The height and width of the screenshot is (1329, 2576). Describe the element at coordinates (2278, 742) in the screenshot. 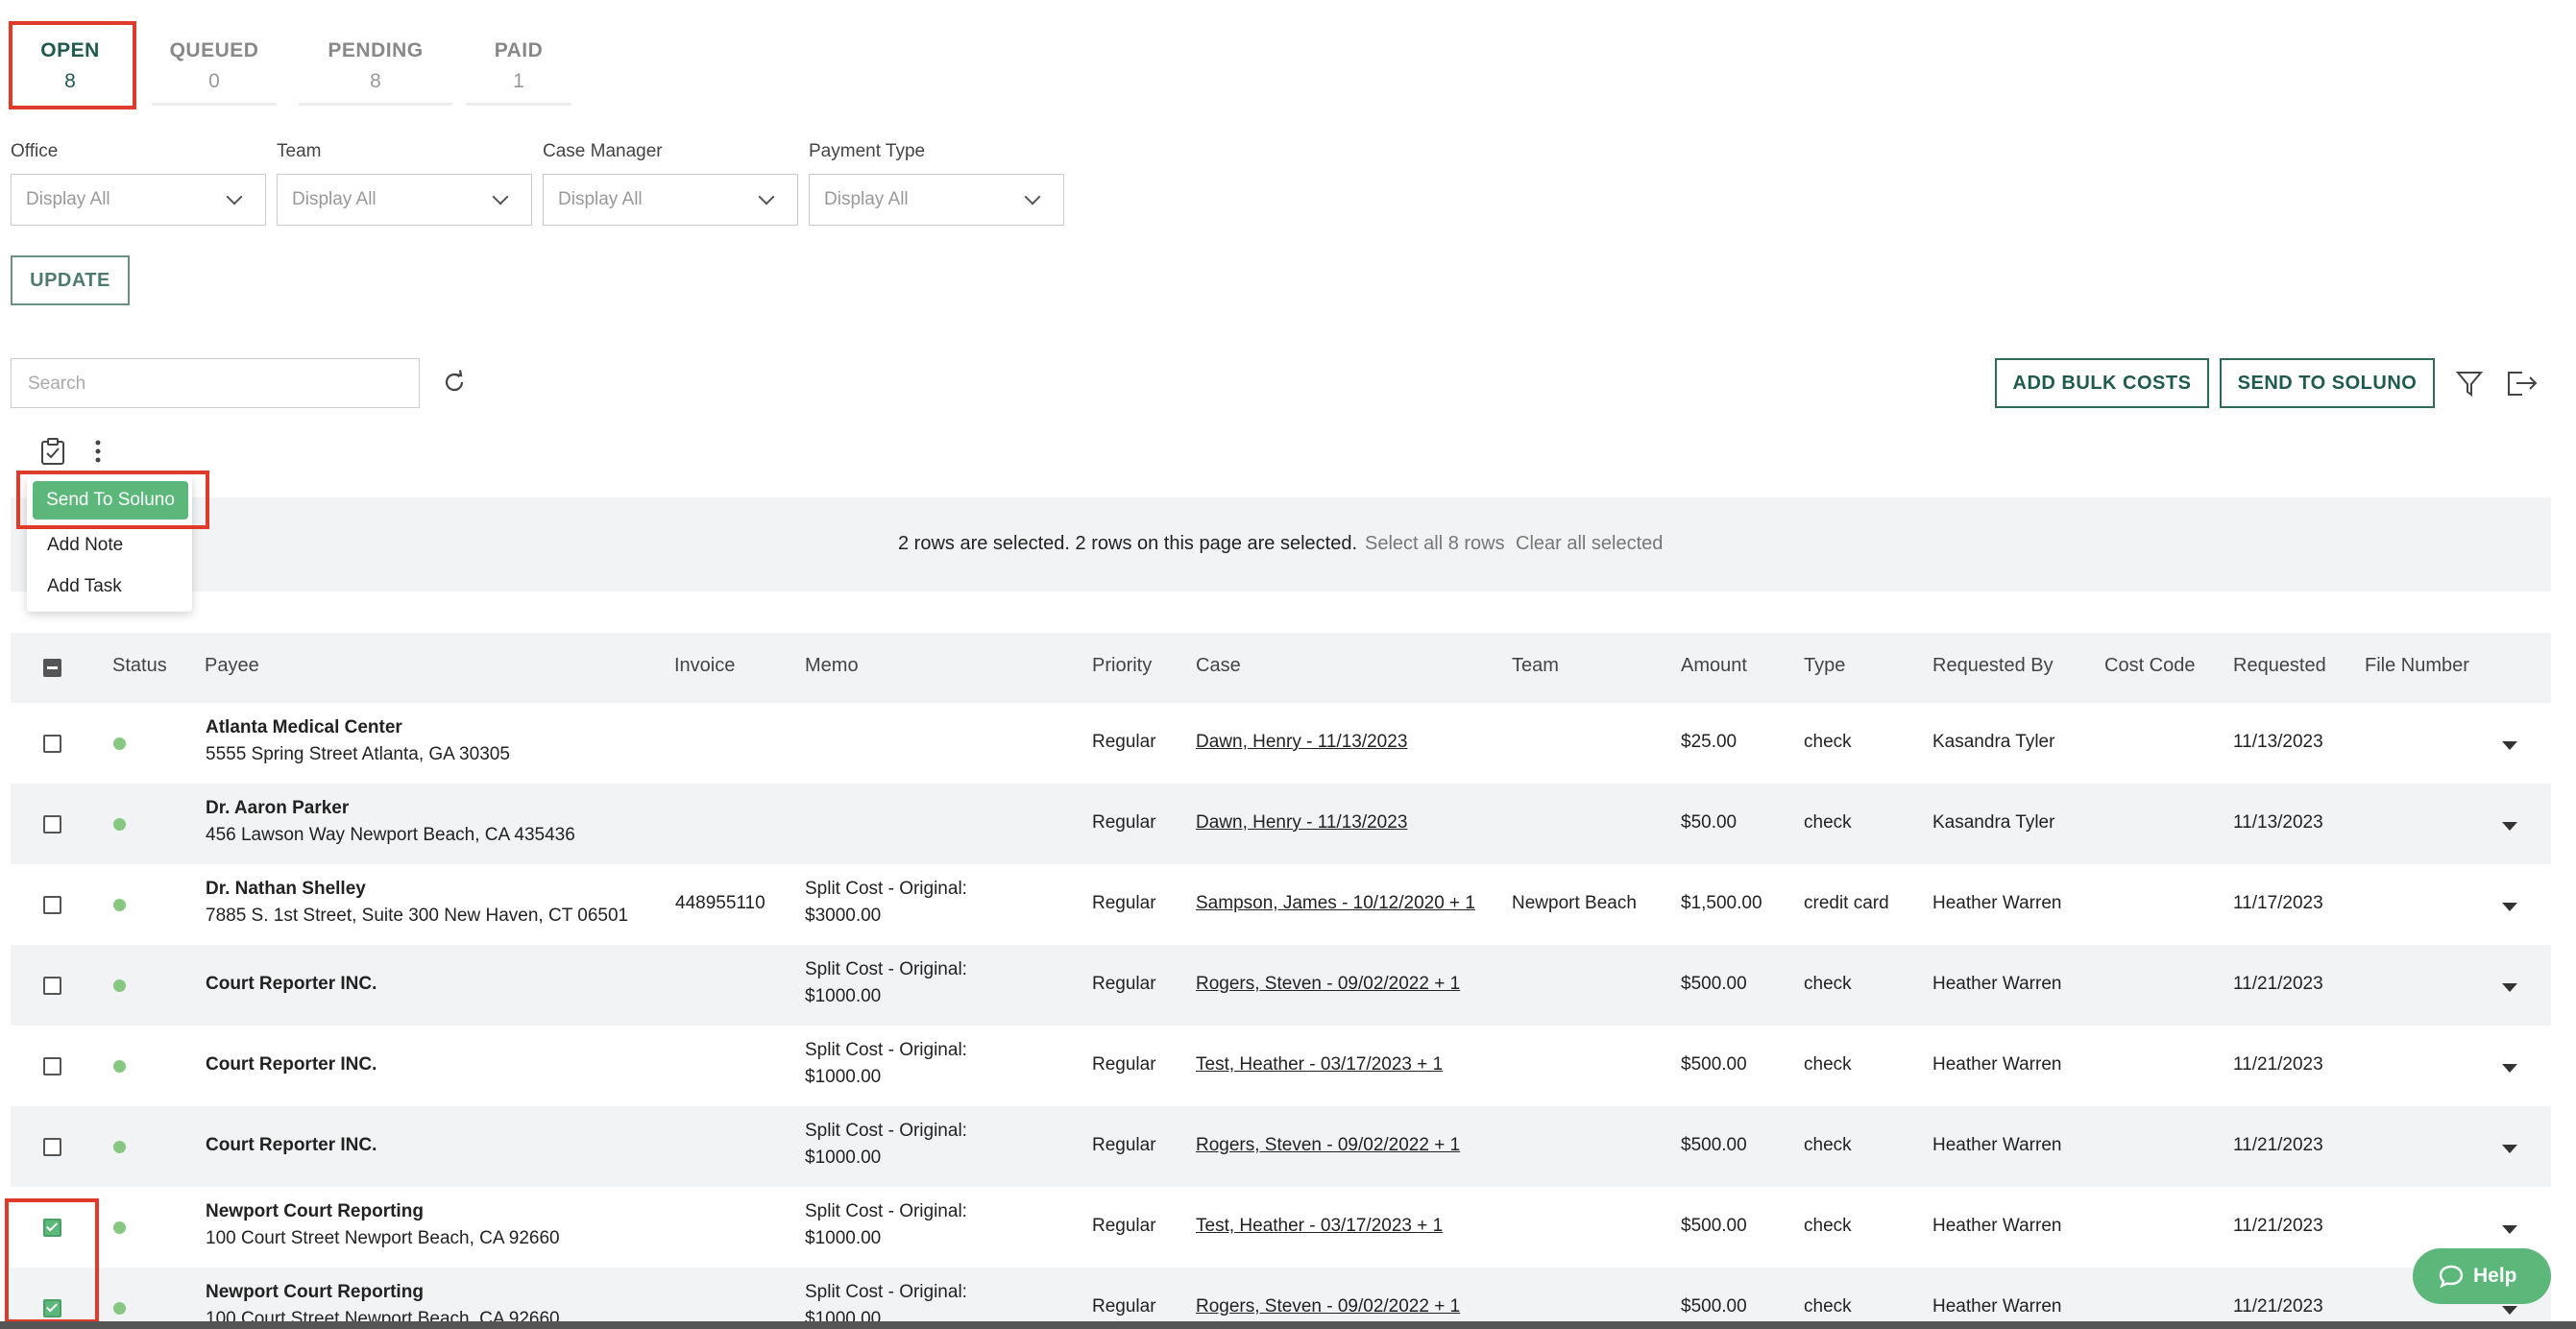

I see `requested-date: 11/13/2023` at that location.